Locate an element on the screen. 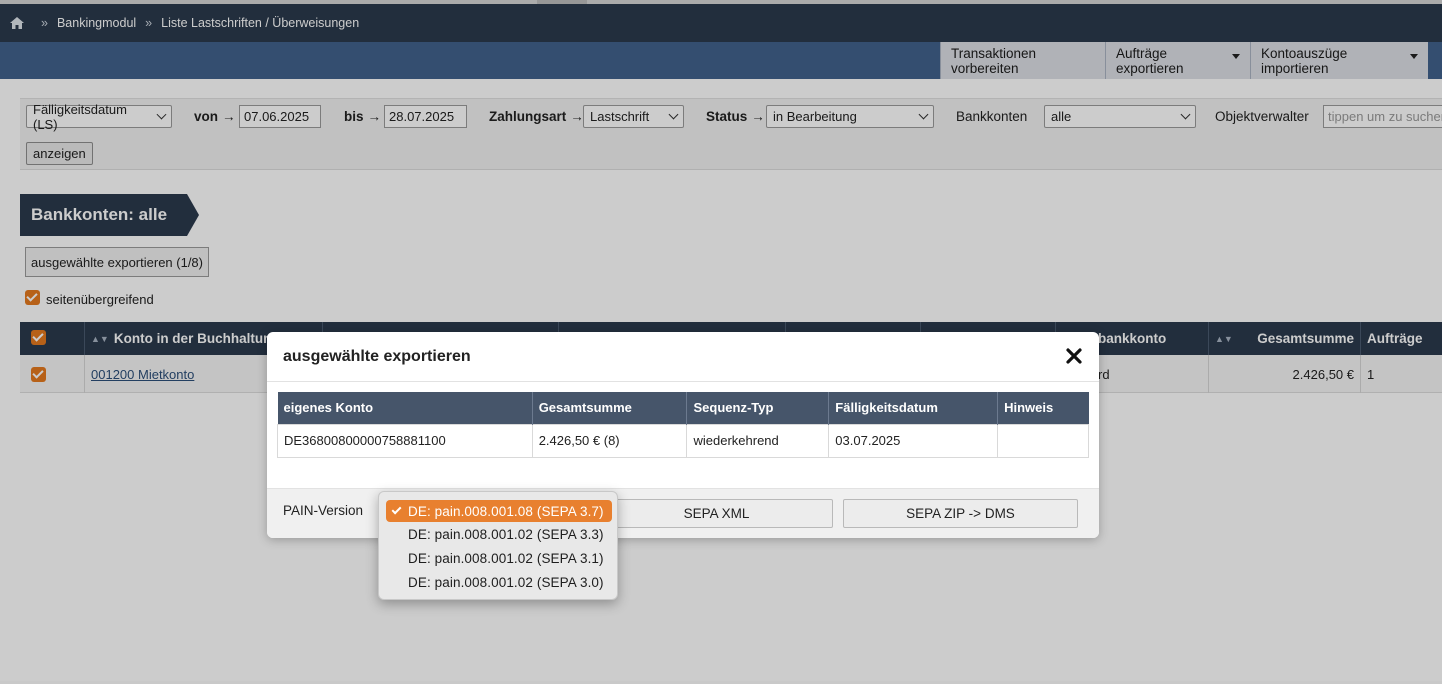  pain-option-sepa-3-3: DE: pain.008.001.02 (SEPA 3.3) is located at coordinates (499, 534).